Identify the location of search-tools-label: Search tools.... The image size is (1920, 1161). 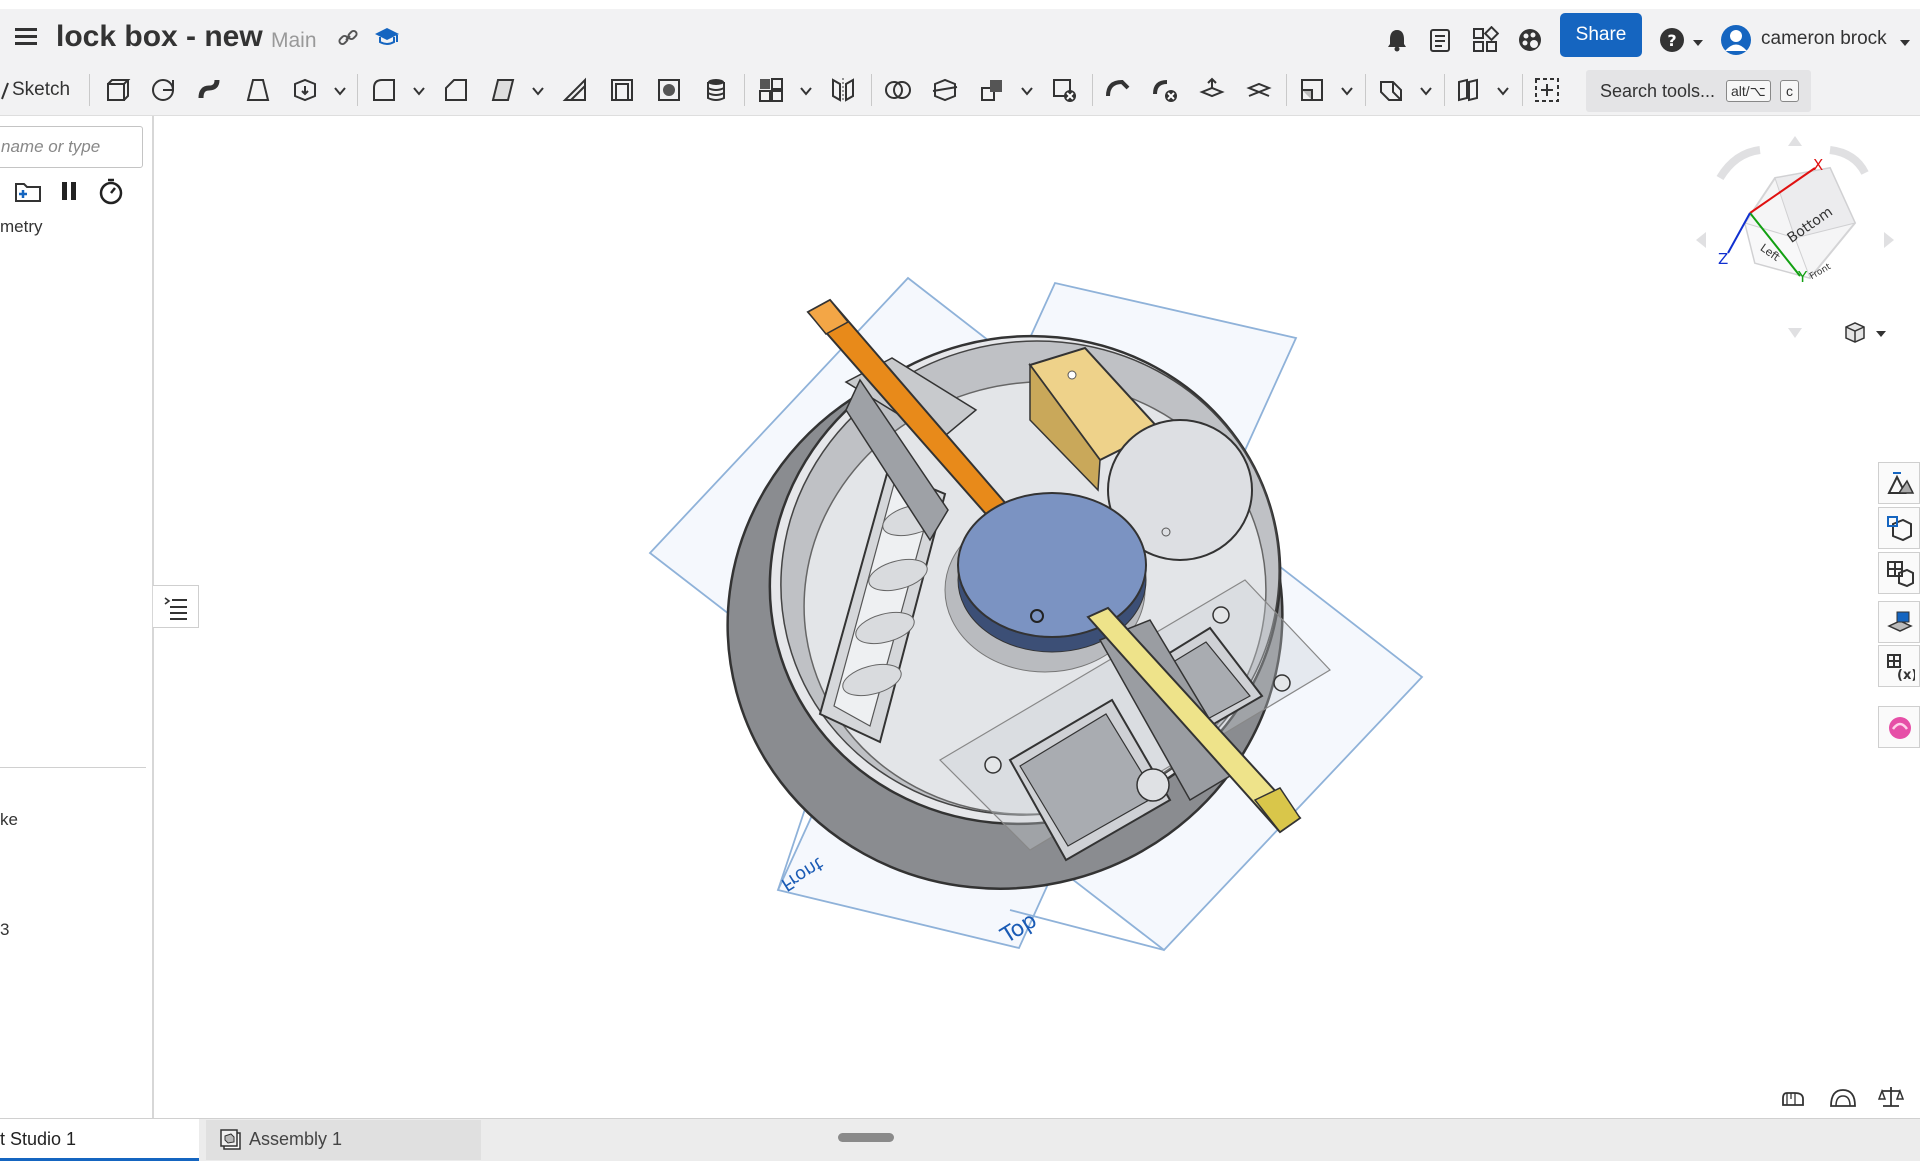
(1658, 91).